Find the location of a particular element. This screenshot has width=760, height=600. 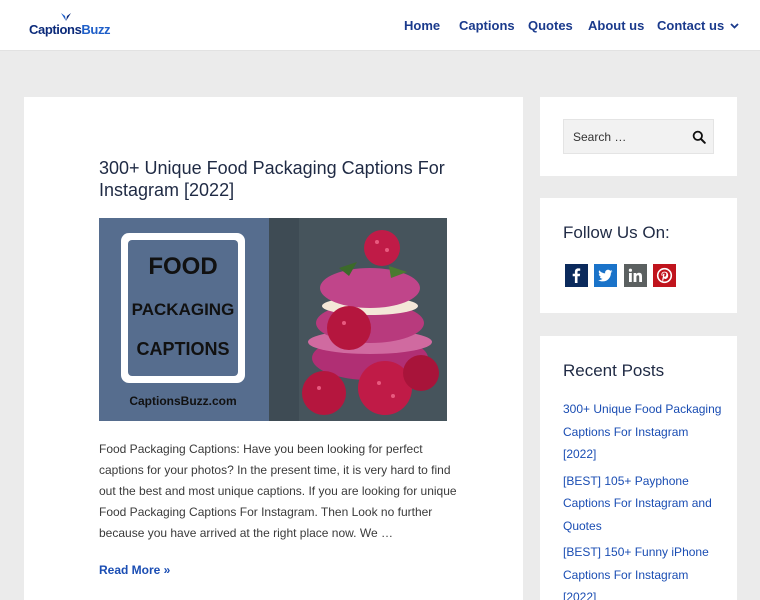

nav-contact-us: Contact us is located at coordinates (698, 25).